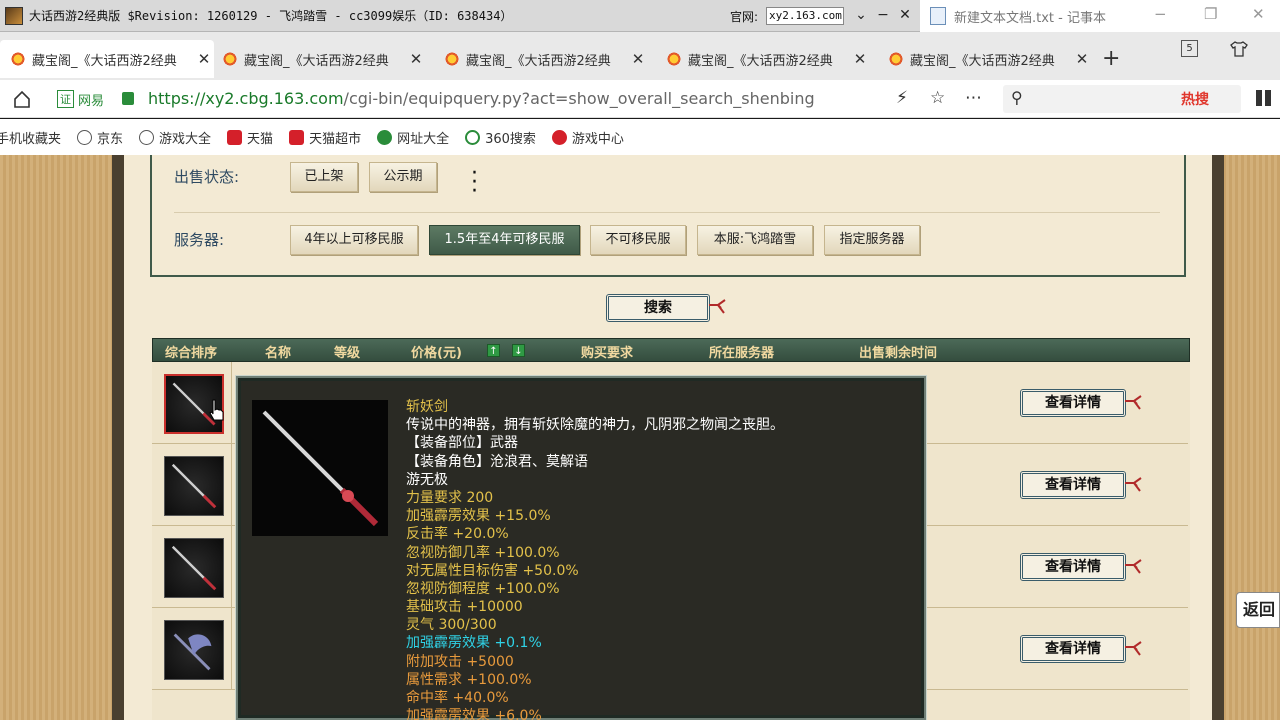 This screenshot has height=720, width=1280. I want to click on hand-cursor-icon, so click(216, 410).